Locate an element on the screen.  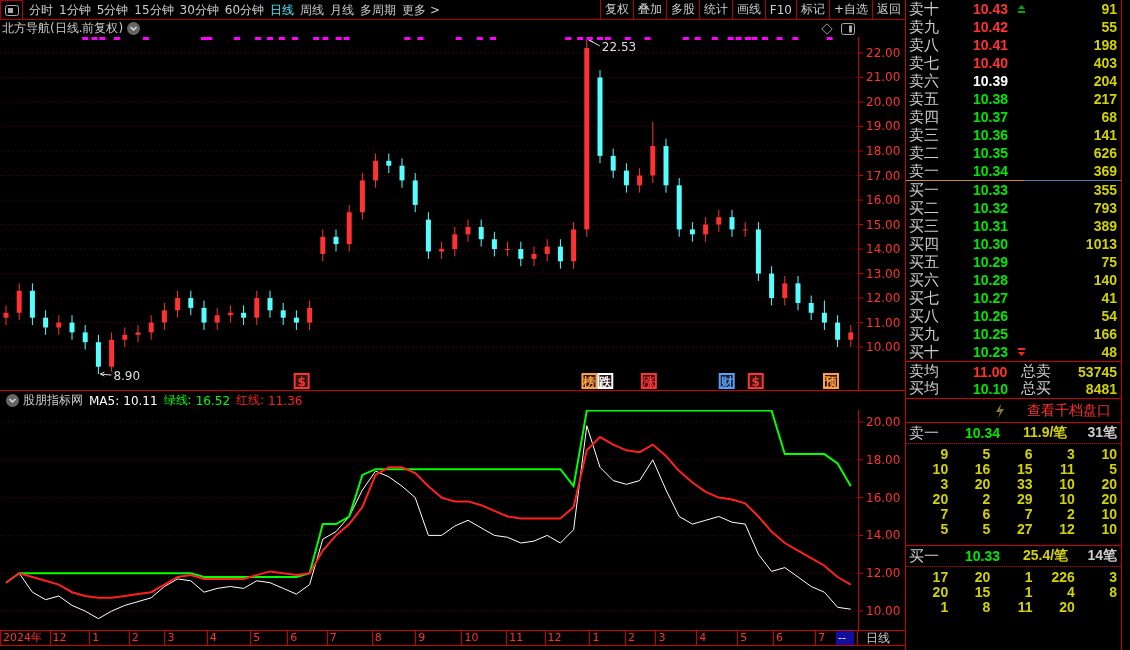
table-cell-text: 7 is located at coordinates (1028, 514).